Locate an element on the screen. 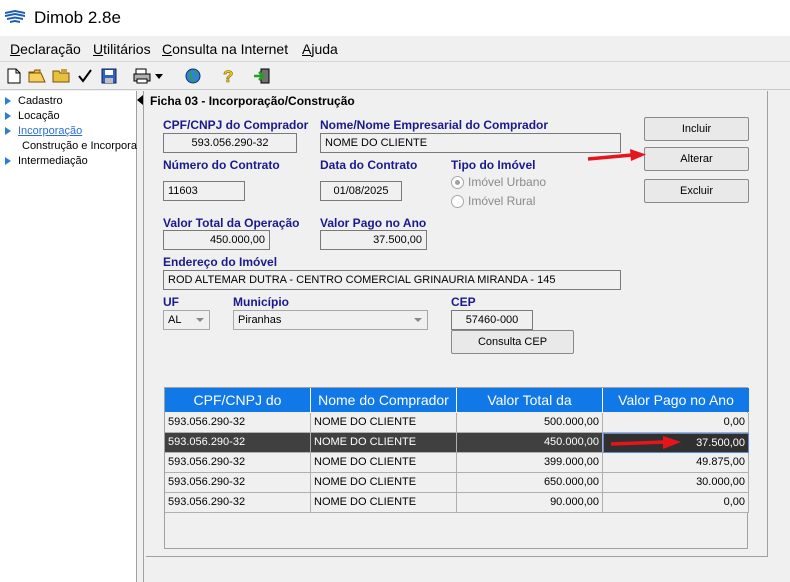  cell-valor-total: 450.000,00 is located at coordinates (530, 443).